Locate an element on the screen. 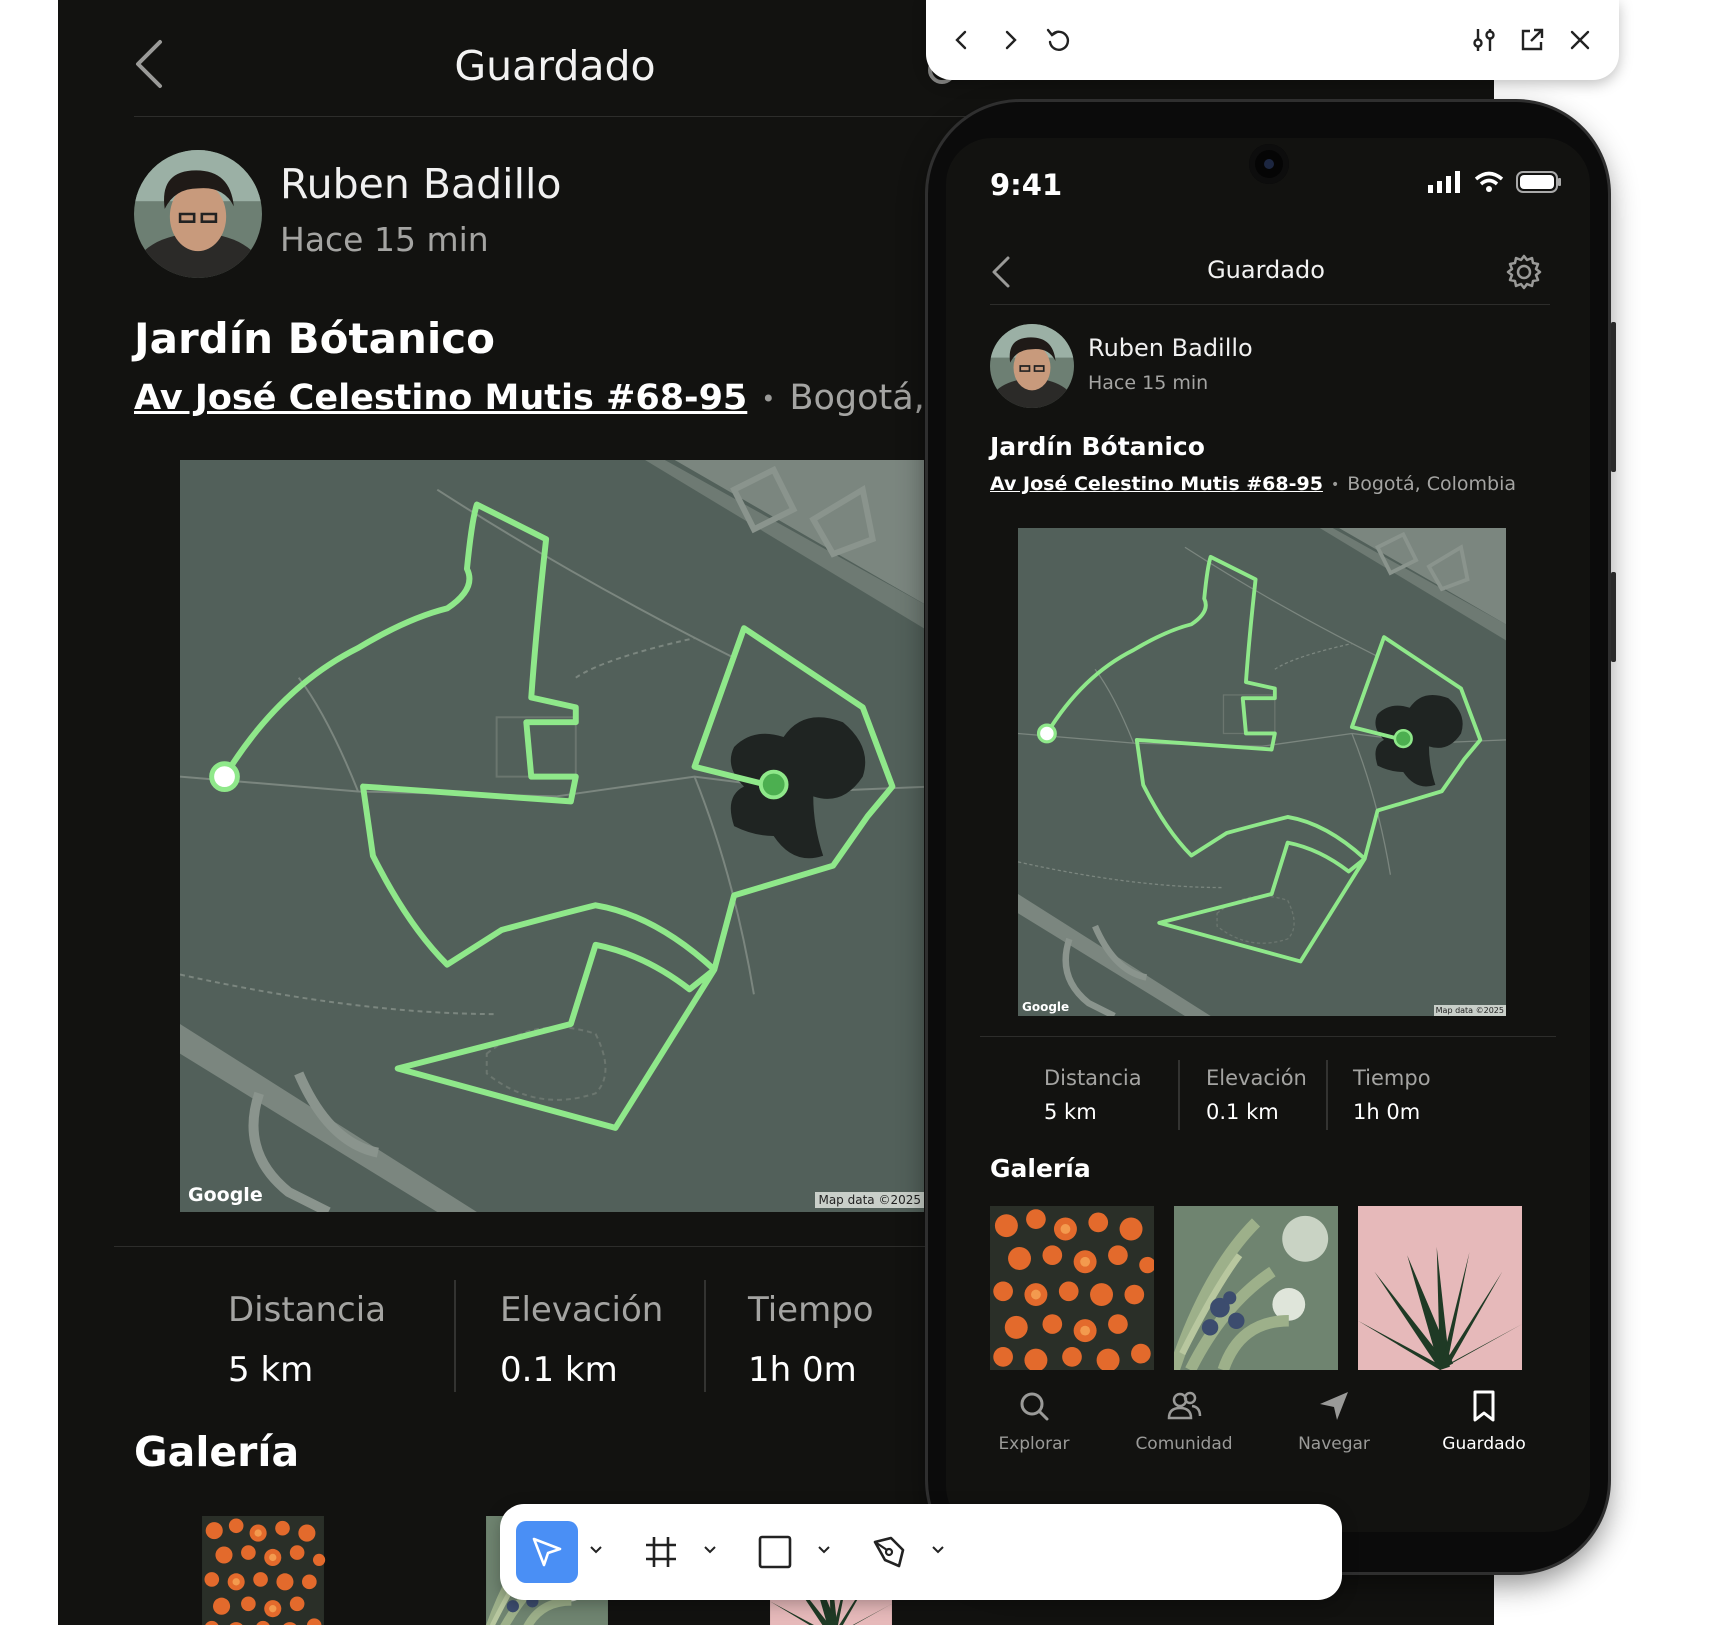 This screenshot has height=1625, width=1716. bottom-tab-bar: Explorar Comunidad Navegar Guardado is located at coordinates (1268, 1438).